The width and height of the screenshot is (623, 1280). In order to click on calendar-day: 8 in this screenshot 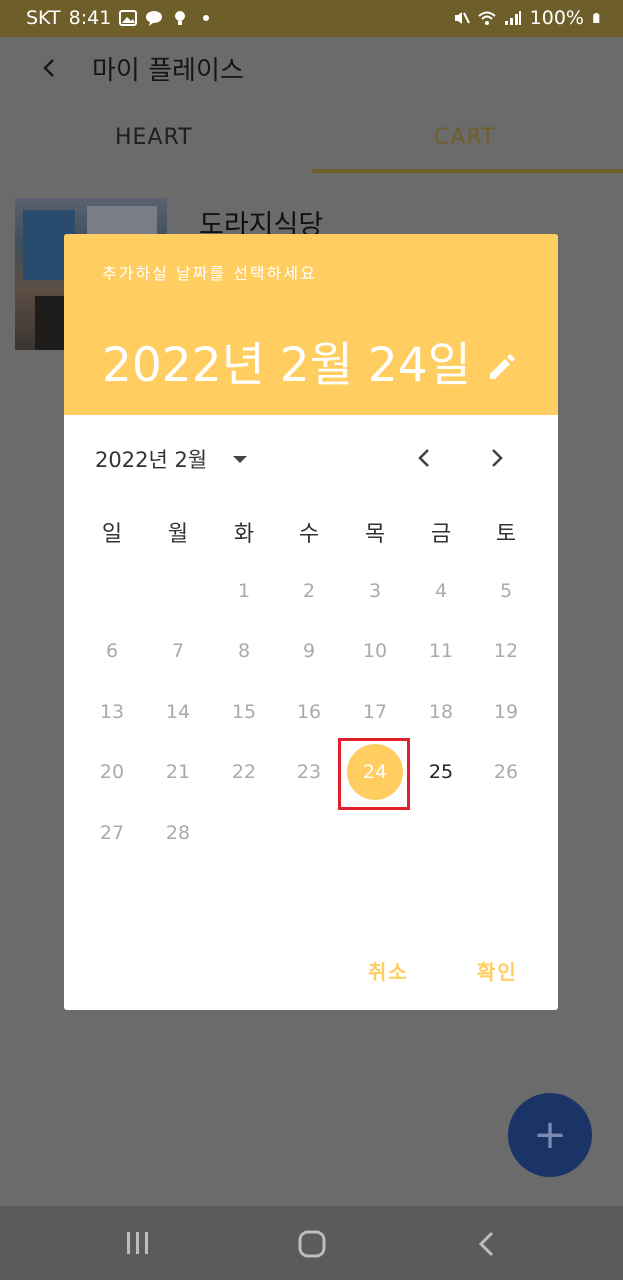, I will do `click(244, 651)`.